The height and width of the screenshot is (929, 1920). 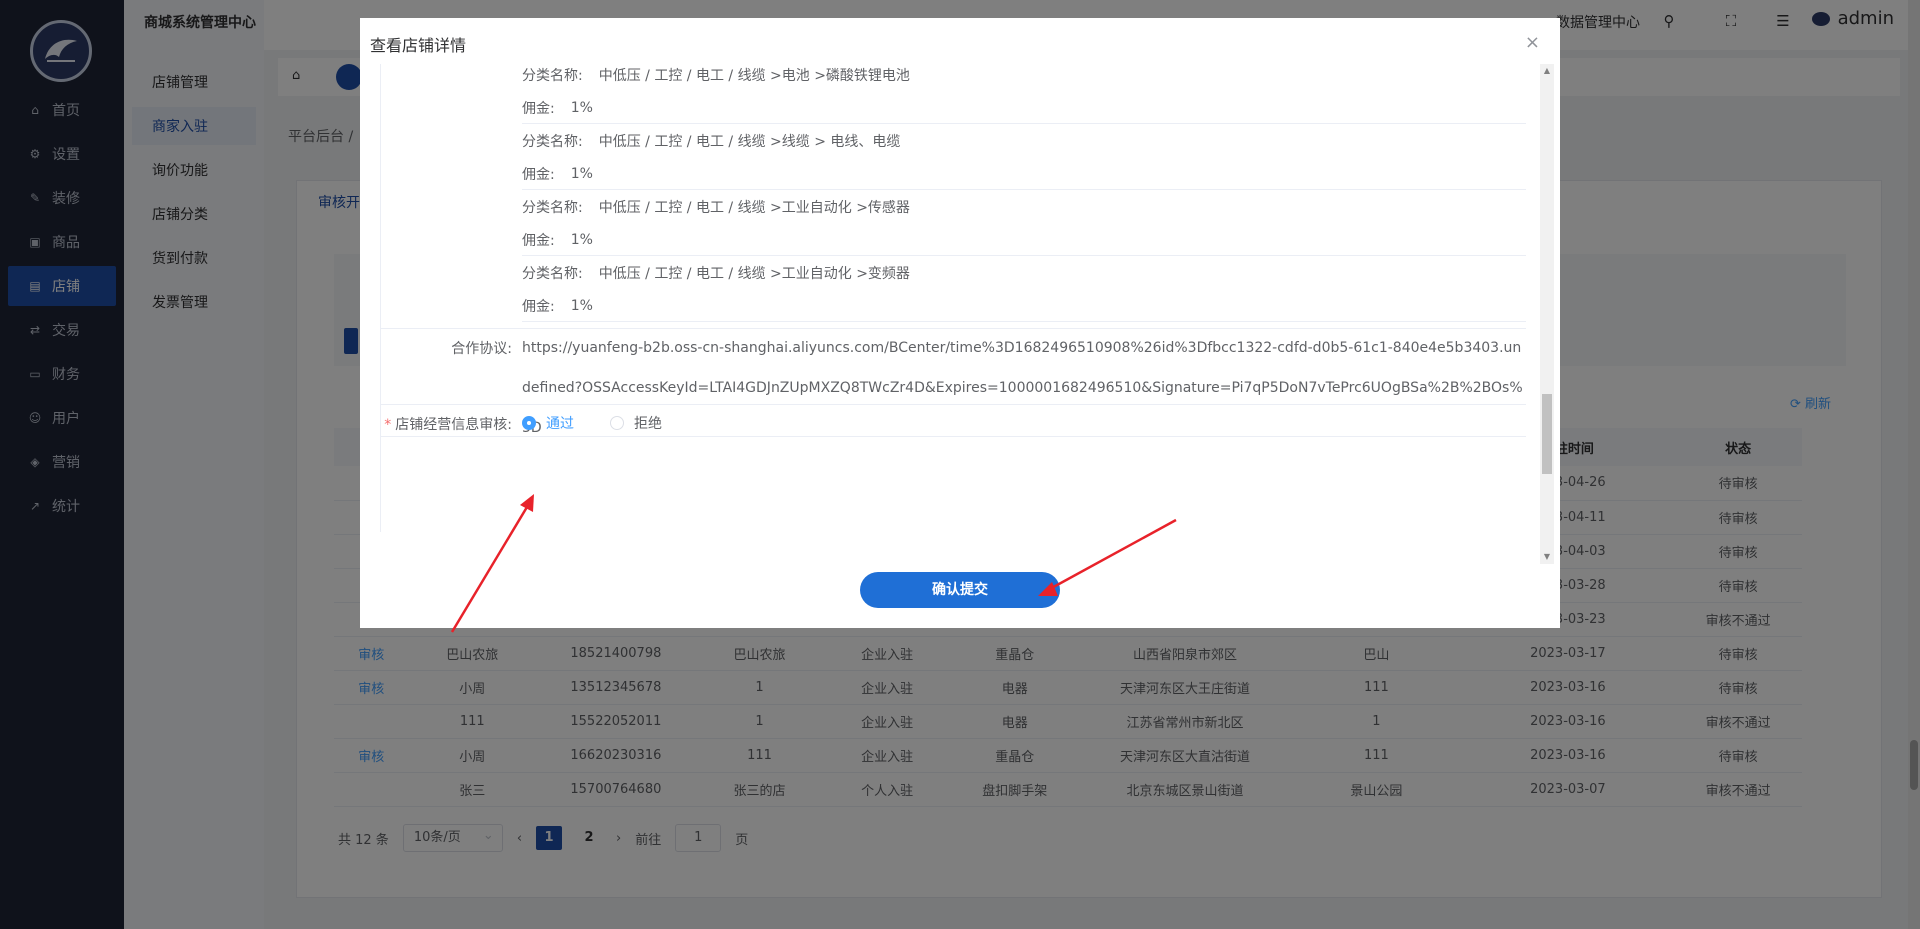 I want to click on audit-label-text: 店铺经营信息审核:, so click(x=453, y=425).